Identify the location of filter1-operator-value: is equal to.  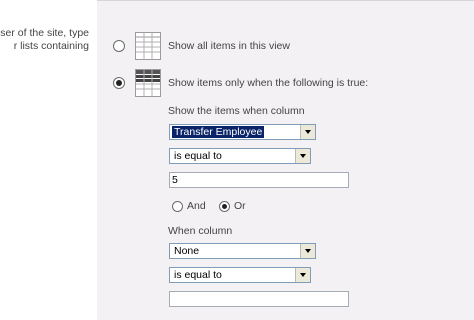
(198, 156).